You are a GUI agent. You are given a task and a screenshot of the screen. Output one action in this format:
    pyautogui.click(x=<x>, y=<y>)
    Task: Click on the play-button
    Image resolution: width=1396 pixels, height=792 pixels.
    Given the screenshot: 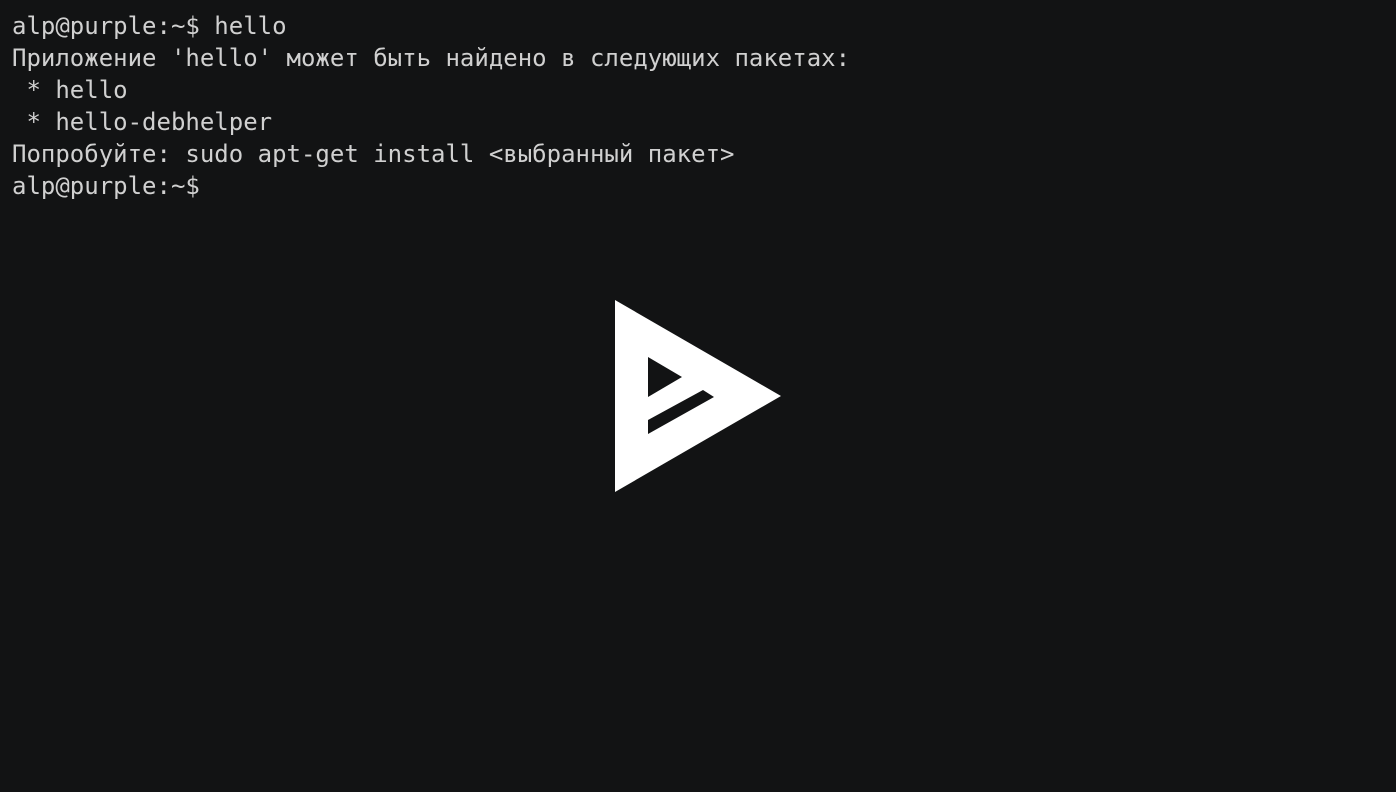 What is the action you would take?
    pyautogui.click(x=698, y=396)
    